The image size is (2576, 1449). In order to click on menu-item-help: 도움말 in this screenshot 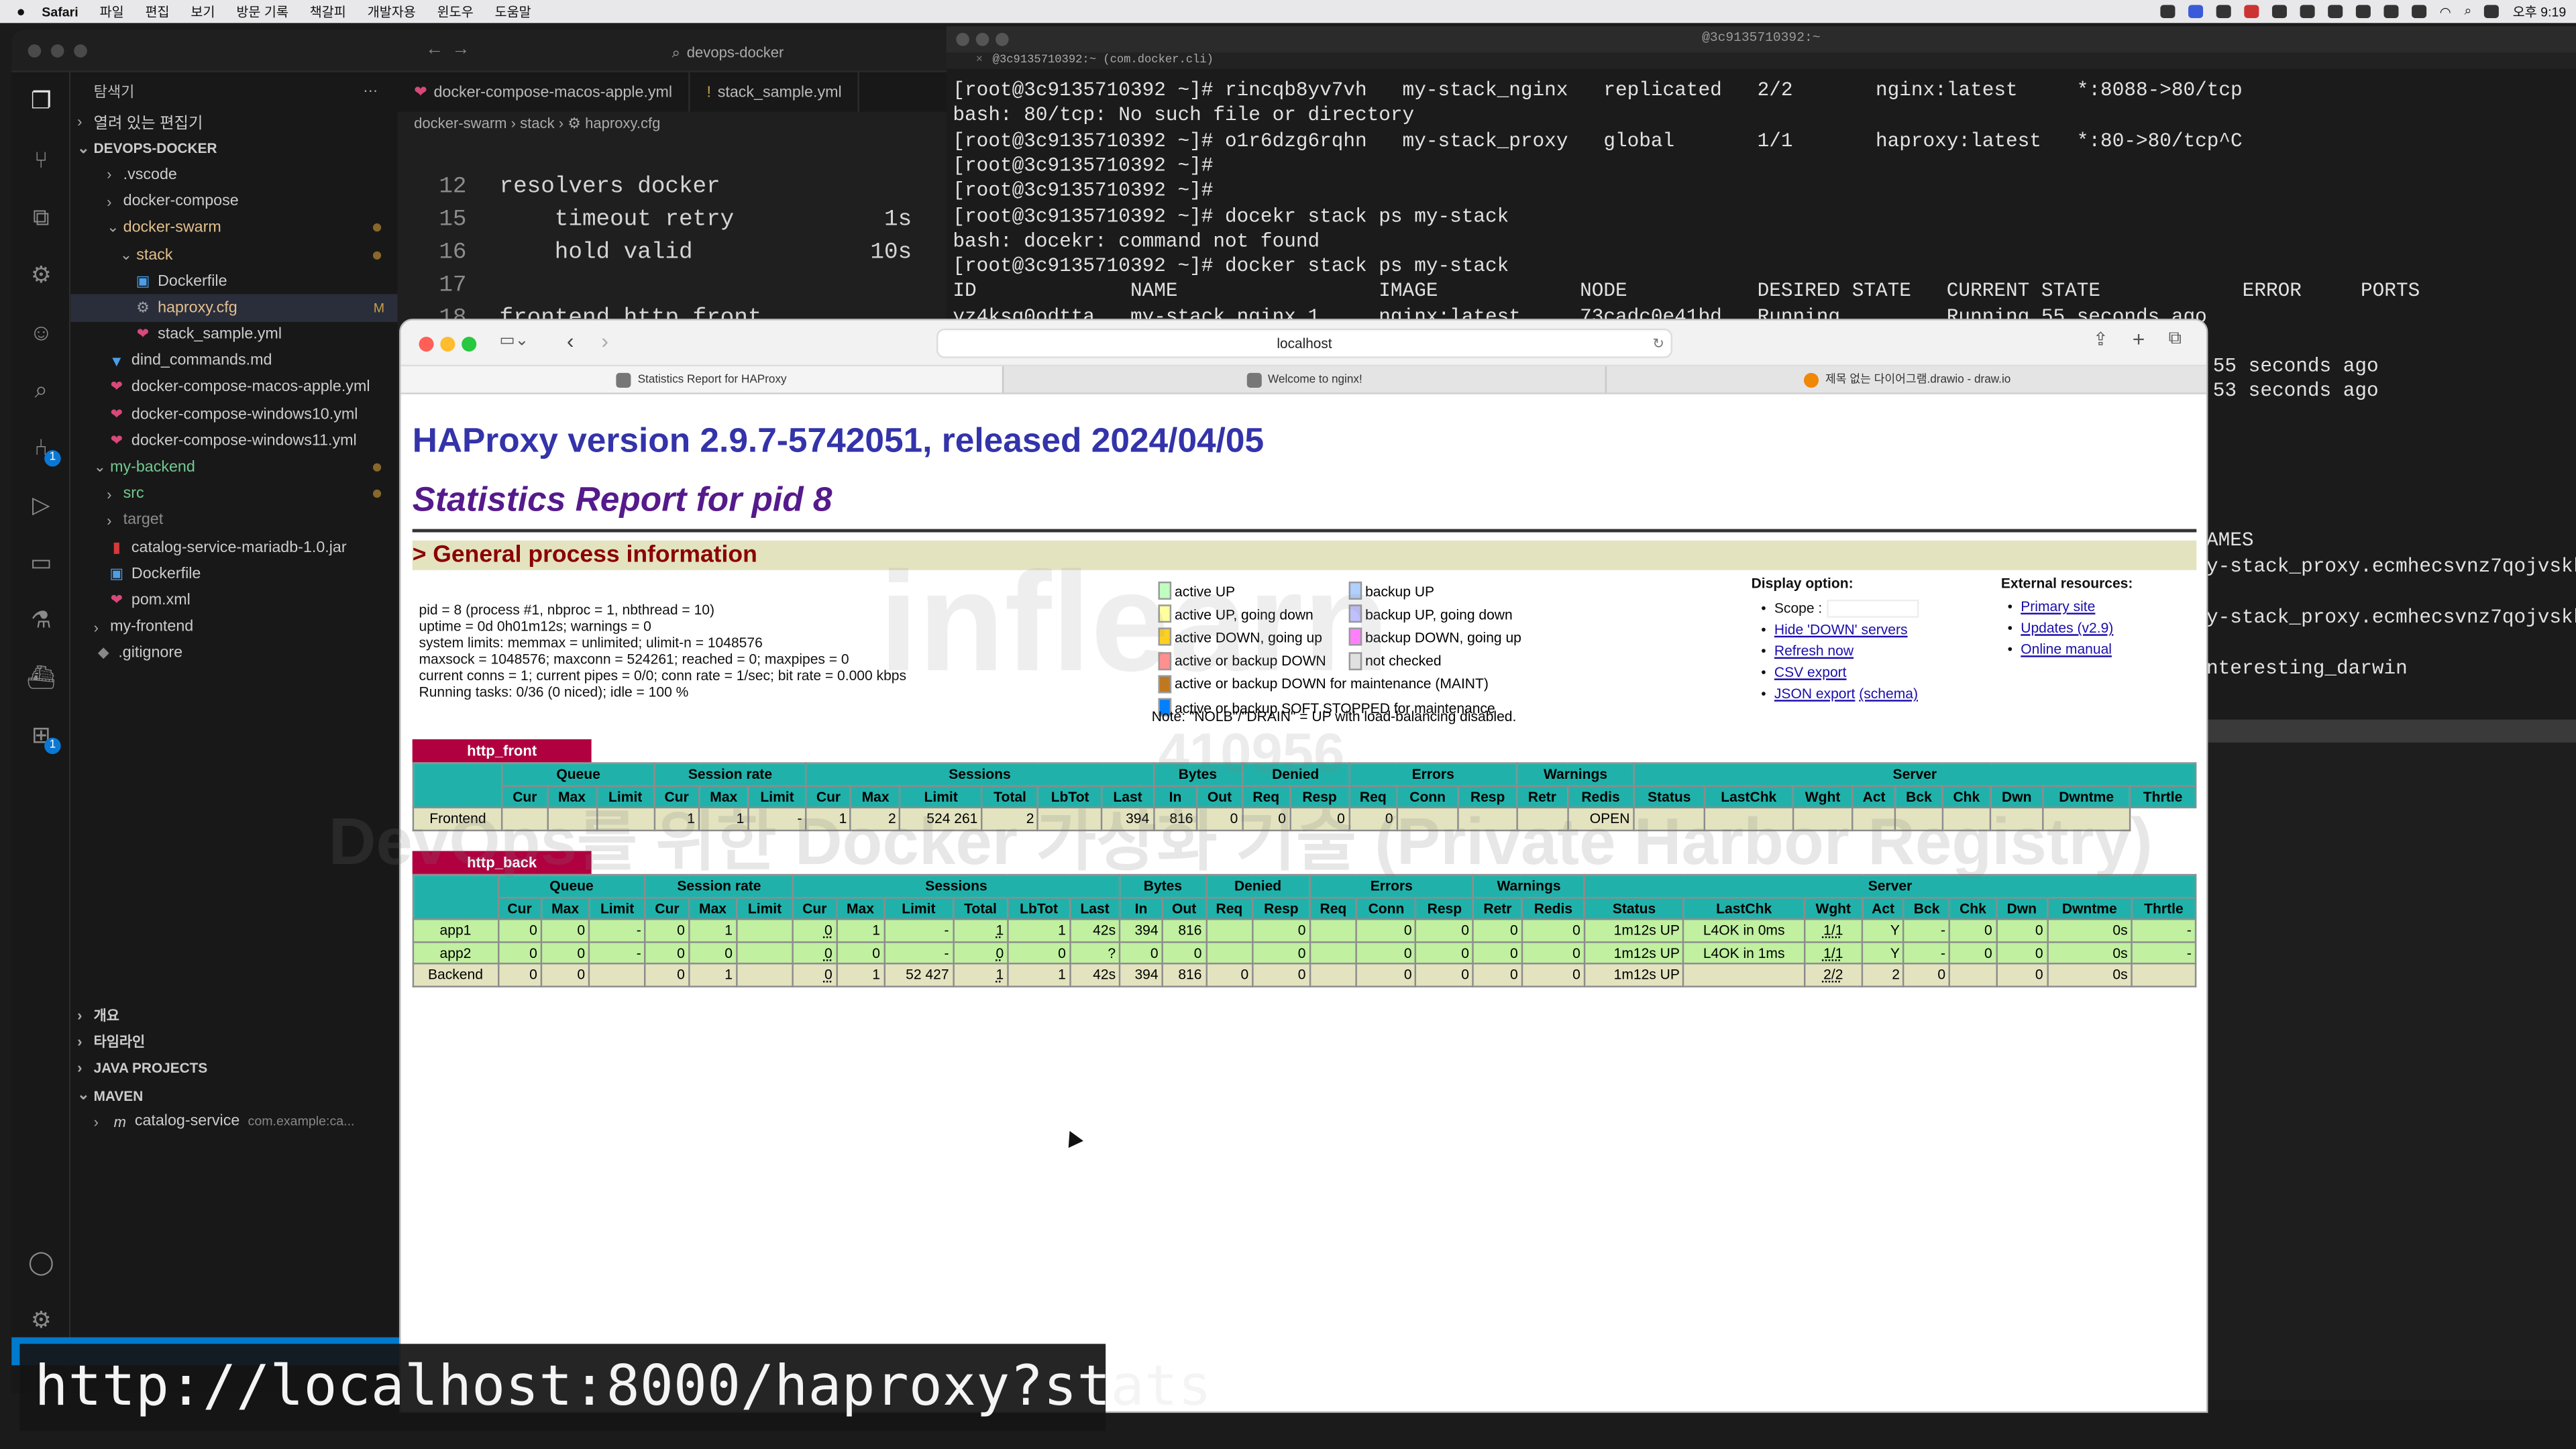, I will do `click(513, 12)`.